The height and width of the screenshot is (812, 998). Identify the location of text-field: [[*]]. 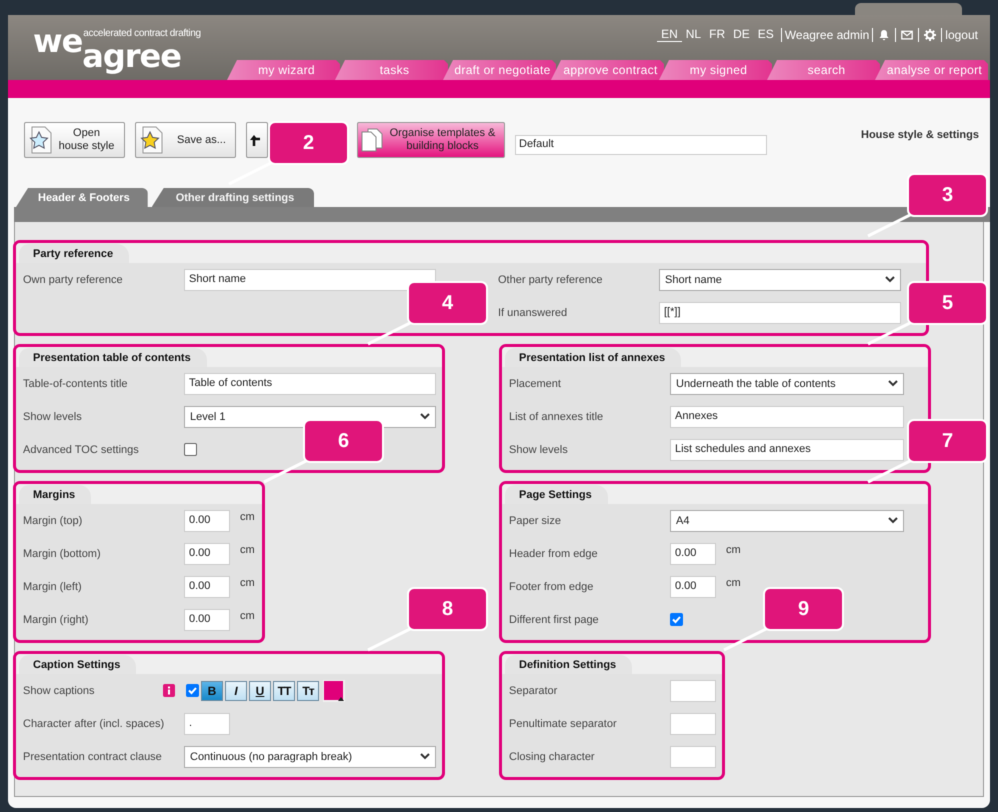
(780, 313).